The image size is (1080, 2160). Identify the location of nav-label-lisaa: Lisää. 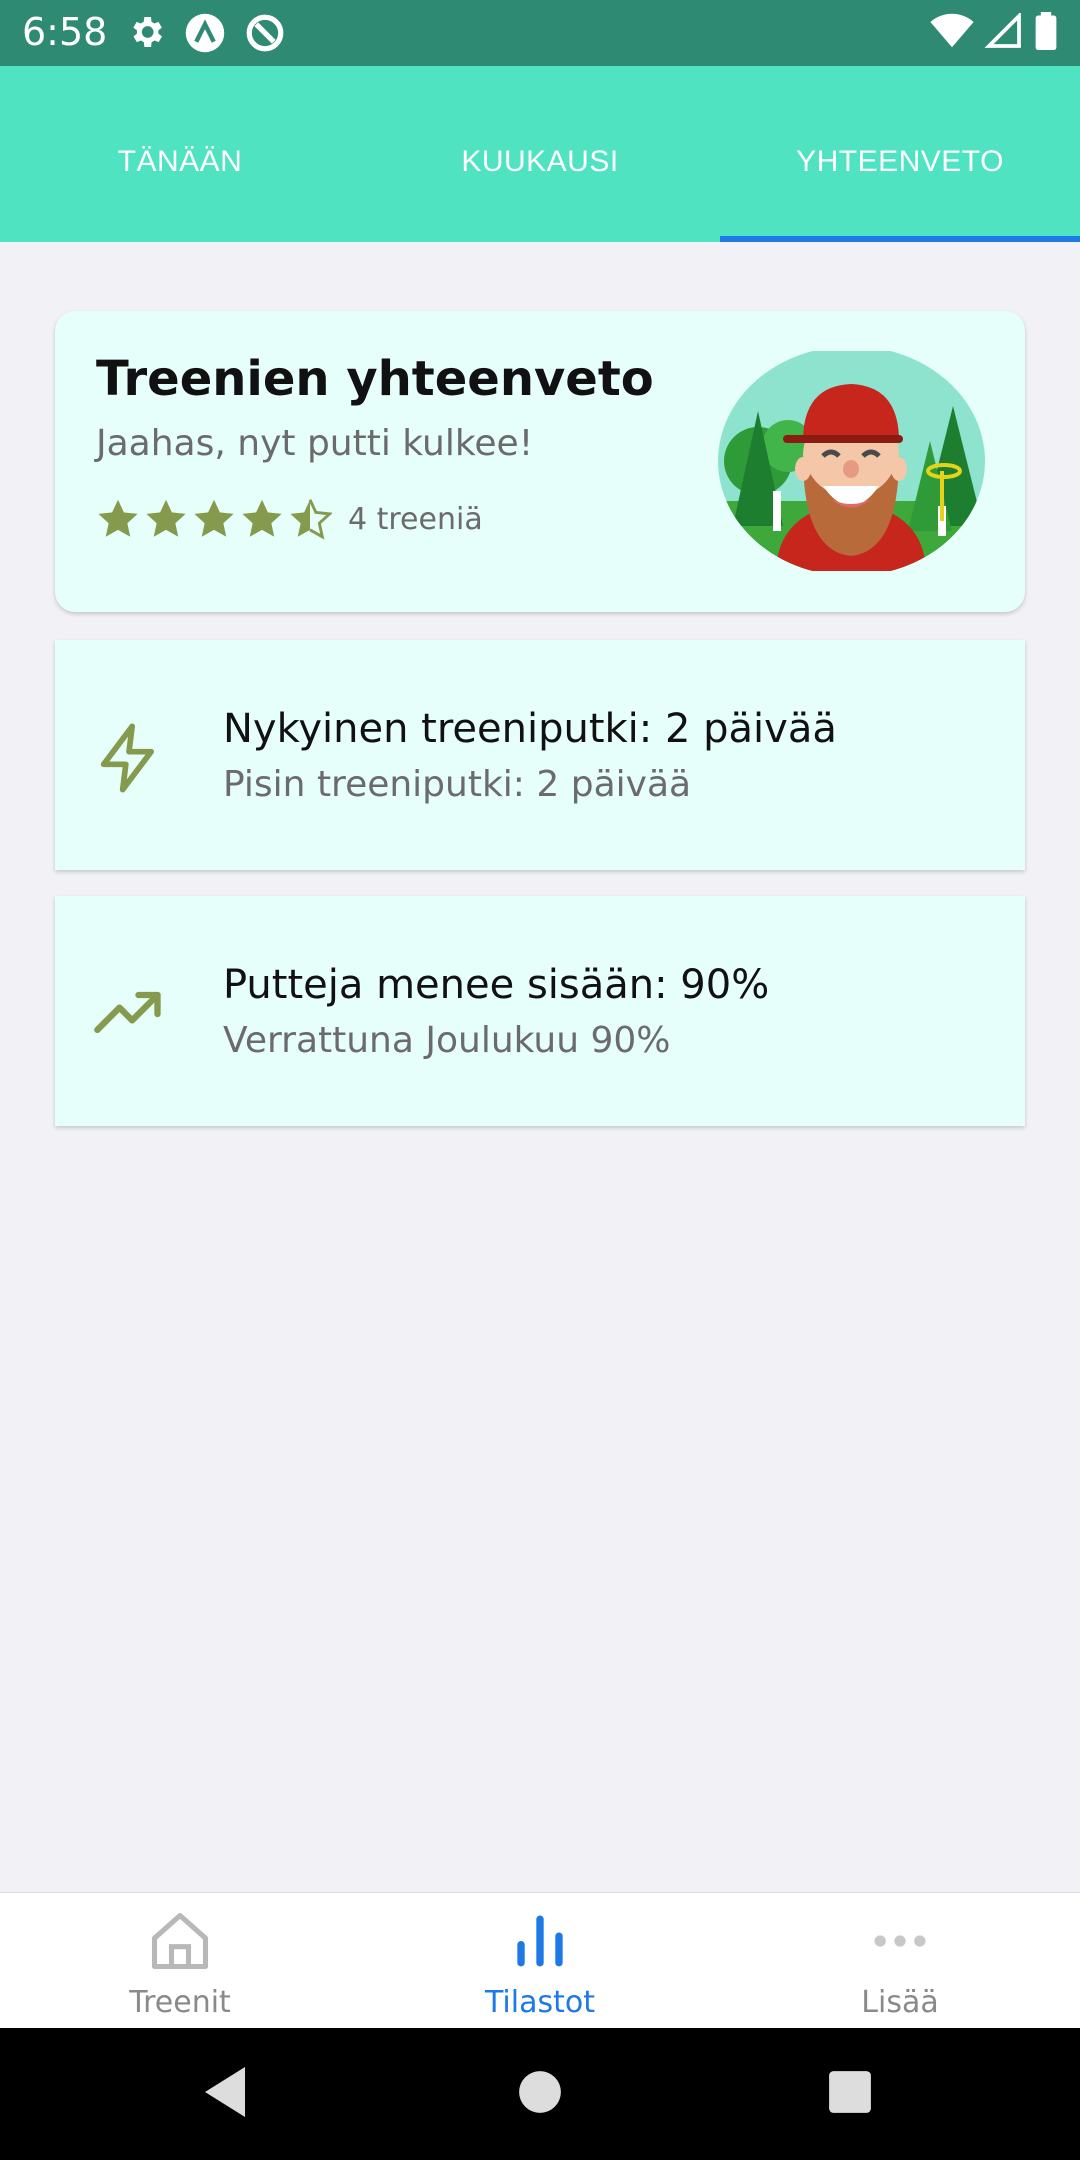
(900, 2002).